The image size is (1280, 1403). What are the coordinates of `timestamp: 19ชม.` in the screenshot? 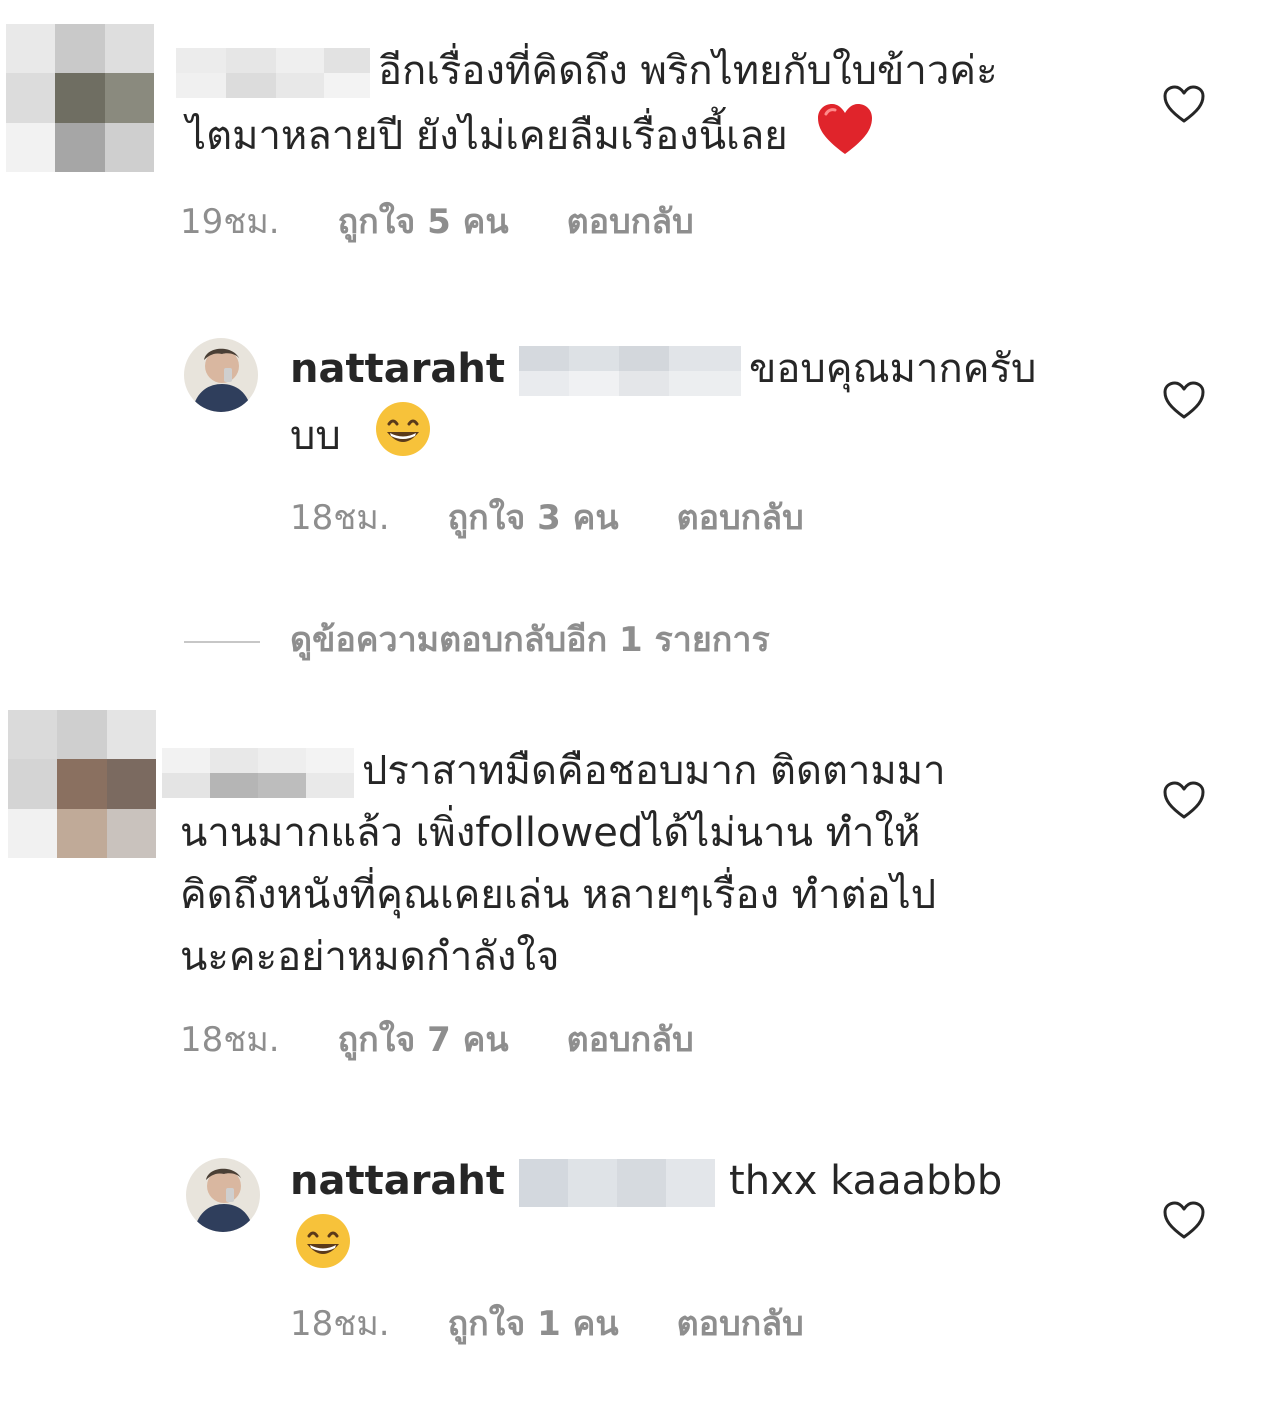 It's located at (230, 222).